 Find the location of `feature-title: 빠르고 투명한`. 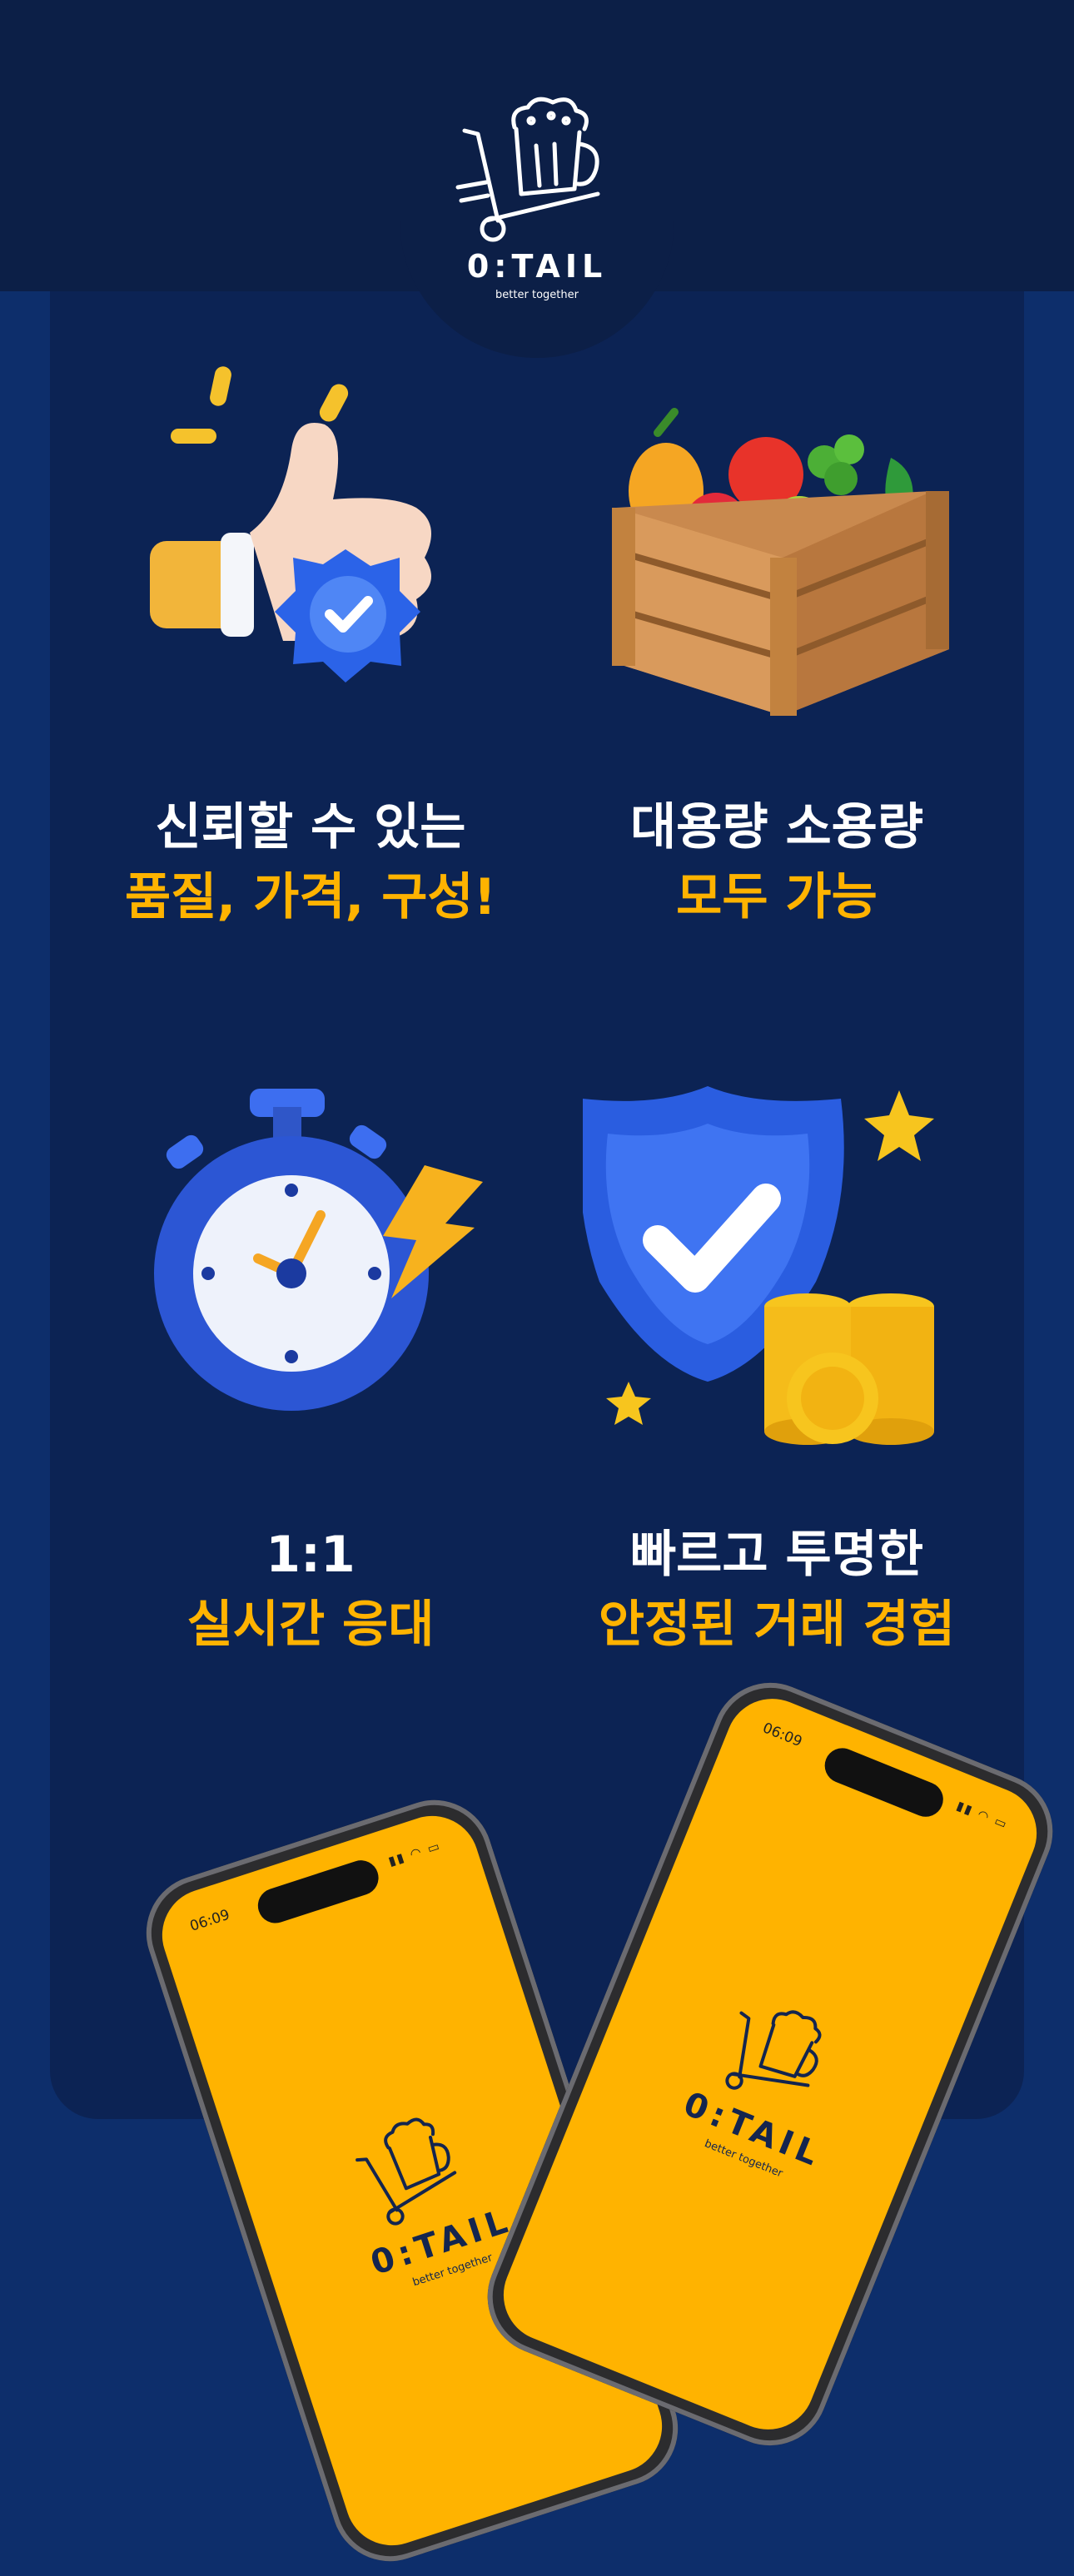

feature-title: 빠르고 투명한 is located at coordinates (776, 1555).